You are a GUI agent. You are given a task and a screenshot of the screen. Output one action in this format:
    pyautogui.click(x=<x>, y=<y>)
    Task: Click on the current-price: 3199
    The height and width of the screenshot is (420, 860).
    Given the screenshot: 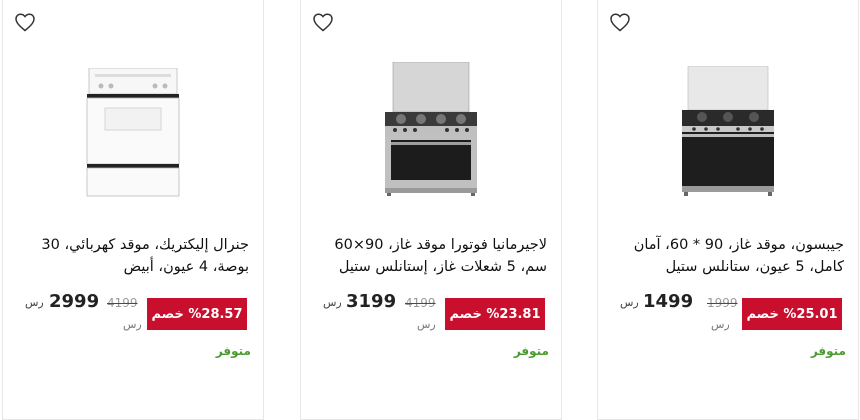 What is the action you would take?
    pyautogui.click(x=371, y=301)
    